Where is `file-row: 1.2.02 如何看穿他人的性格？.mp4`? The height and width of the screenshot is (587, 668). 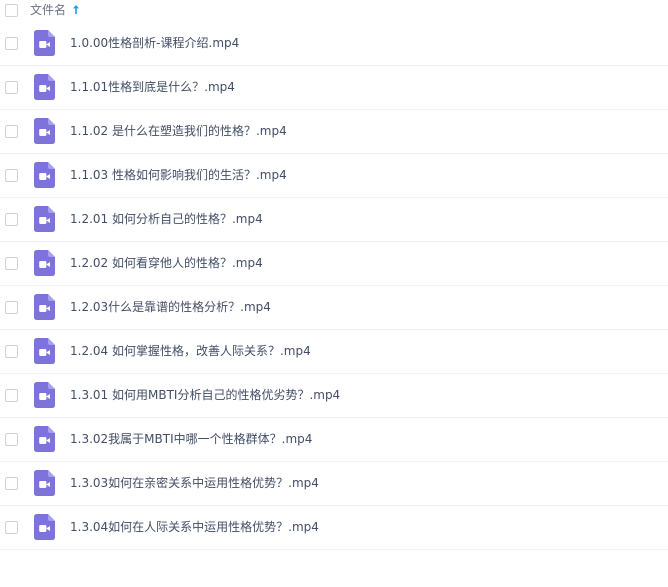 file-row: 1.2.02 如何看穿他人的性格？.mp4 is located at coordinates (334, 264).